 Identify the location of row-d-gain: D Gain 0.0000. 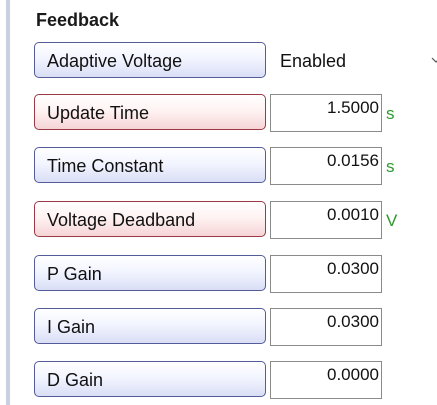
(234, 380).